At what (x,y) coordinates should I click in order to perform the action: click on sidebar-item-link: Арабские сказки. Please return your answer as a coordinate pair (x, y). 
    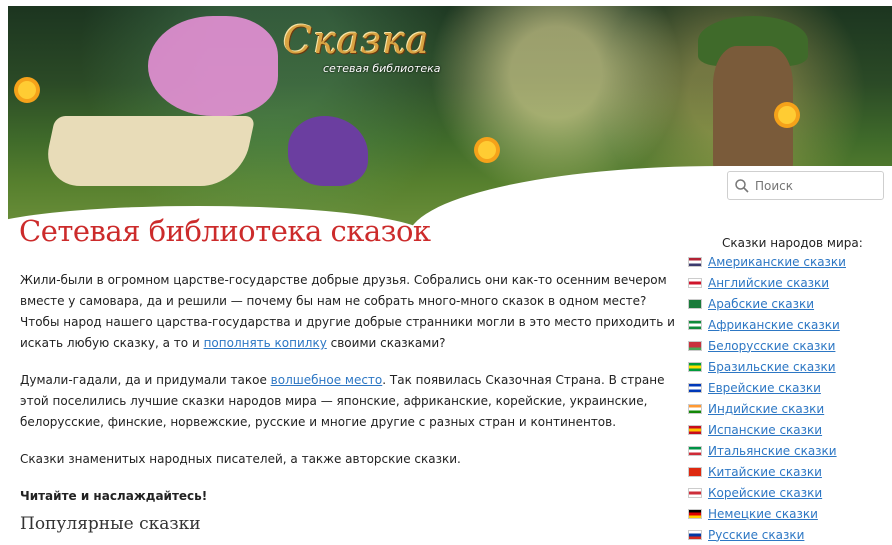
    Looking at the image, I should click on (761, 304).